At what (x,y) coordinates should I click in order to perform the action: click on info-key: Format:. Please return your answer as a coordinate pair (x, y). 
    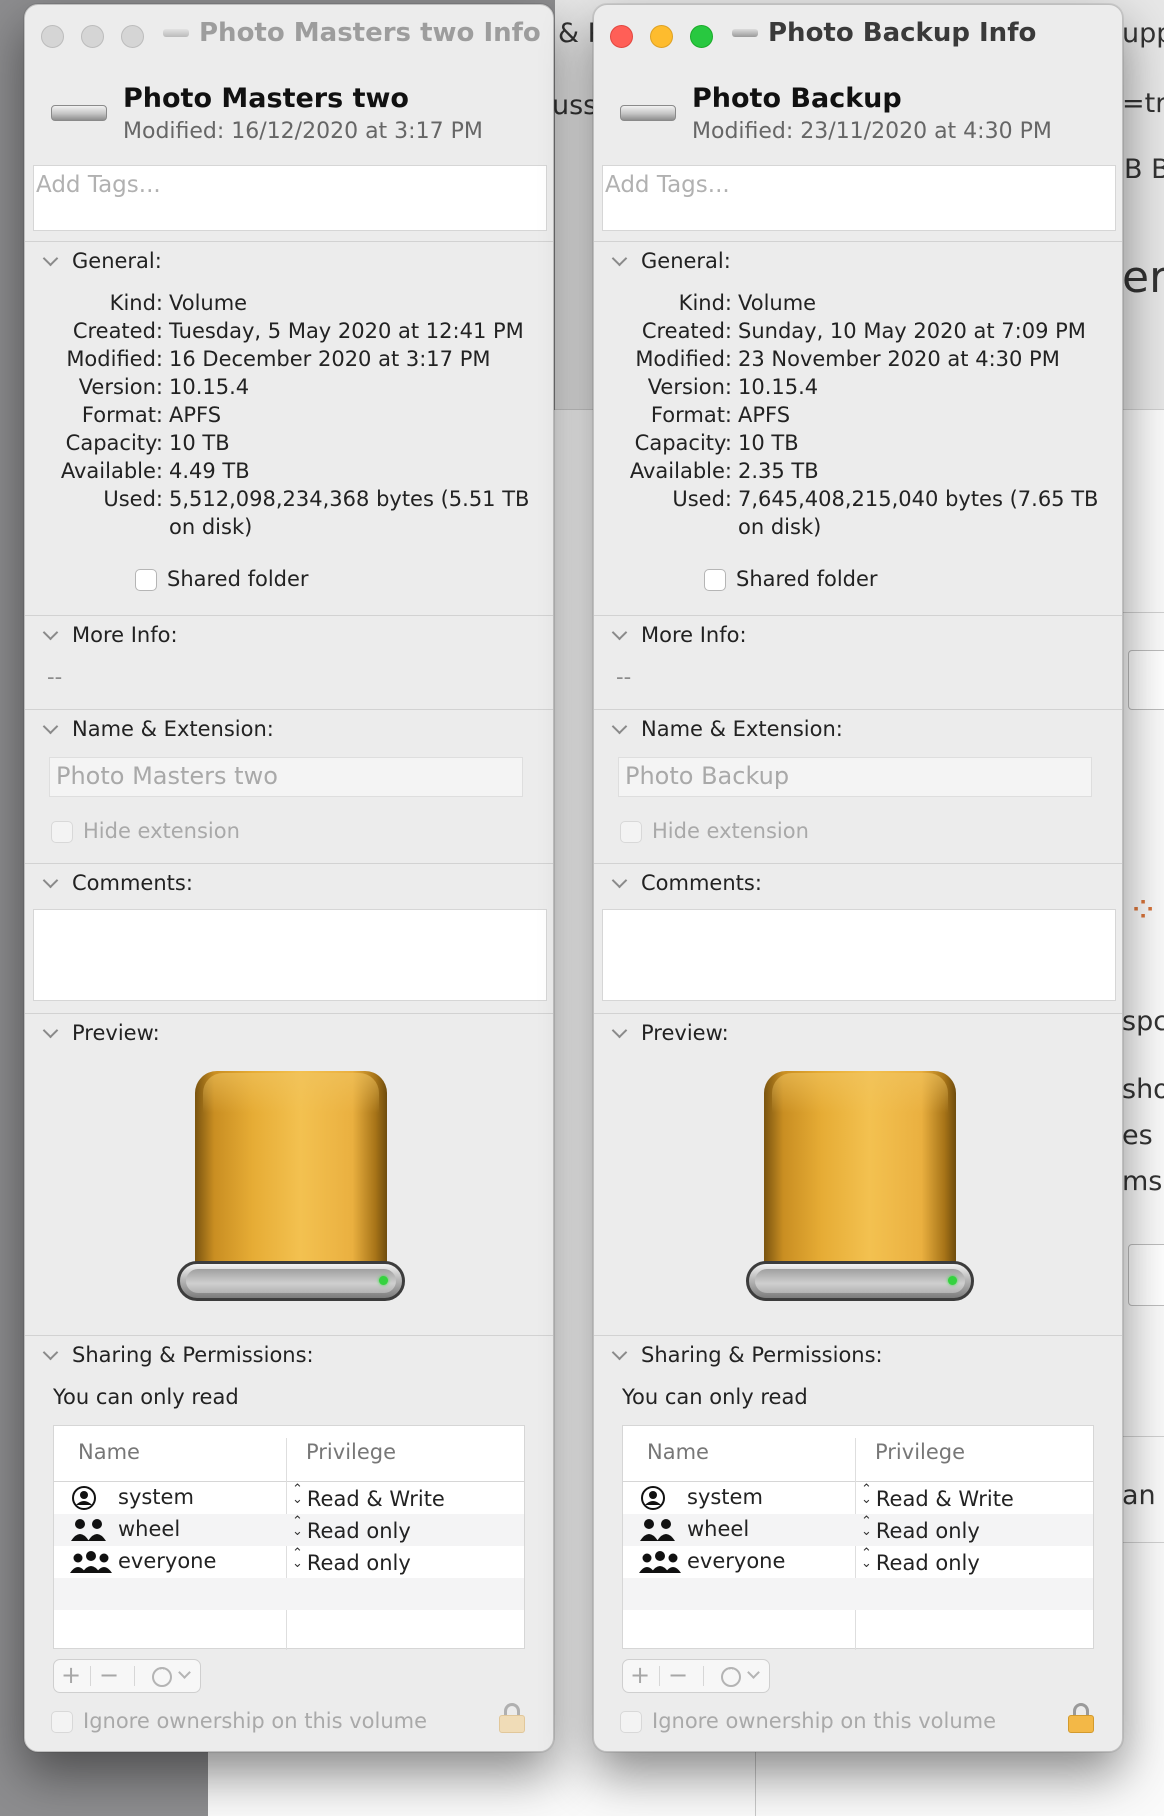
    Looking at the image, I should click on (691, 415).